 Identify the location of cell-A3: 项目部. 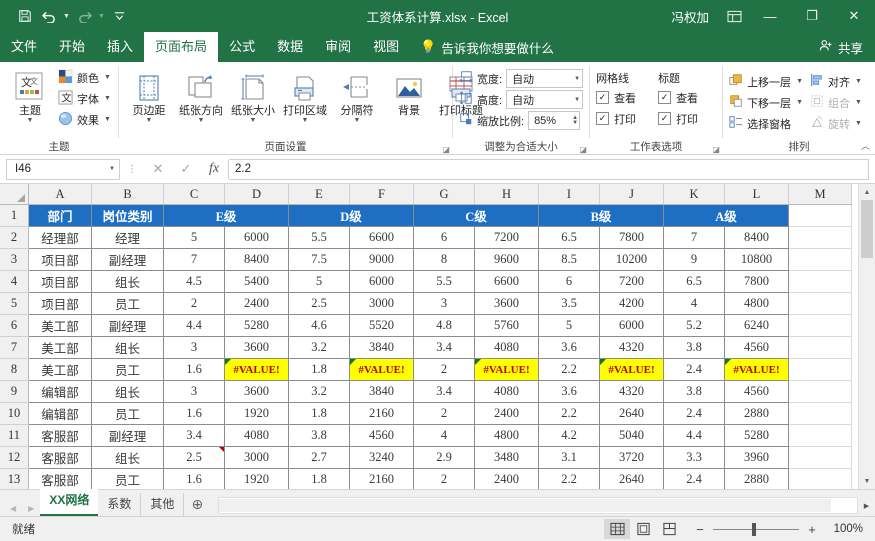
(60, 259).